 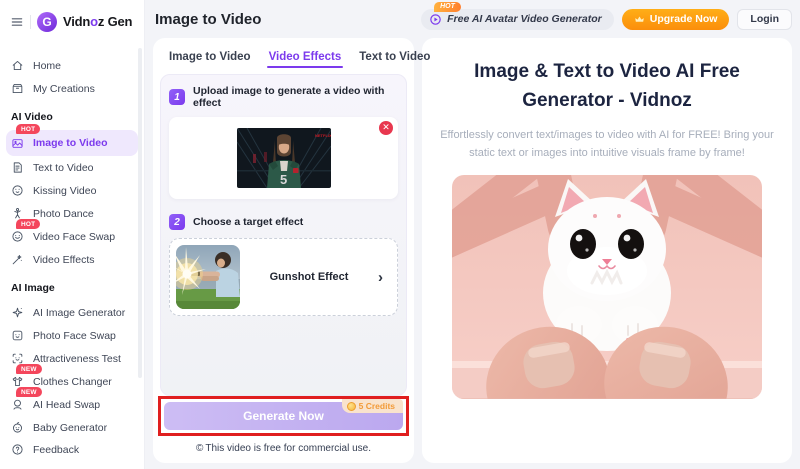 I want to click on sidebar-scrollbar, so click(x=140, y=213).